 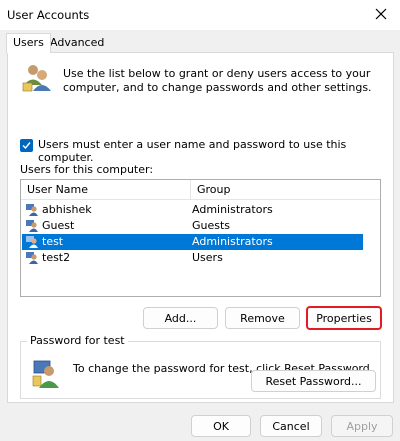 I want to click on table-row: Guest Guests, so click(x=192, y=226).